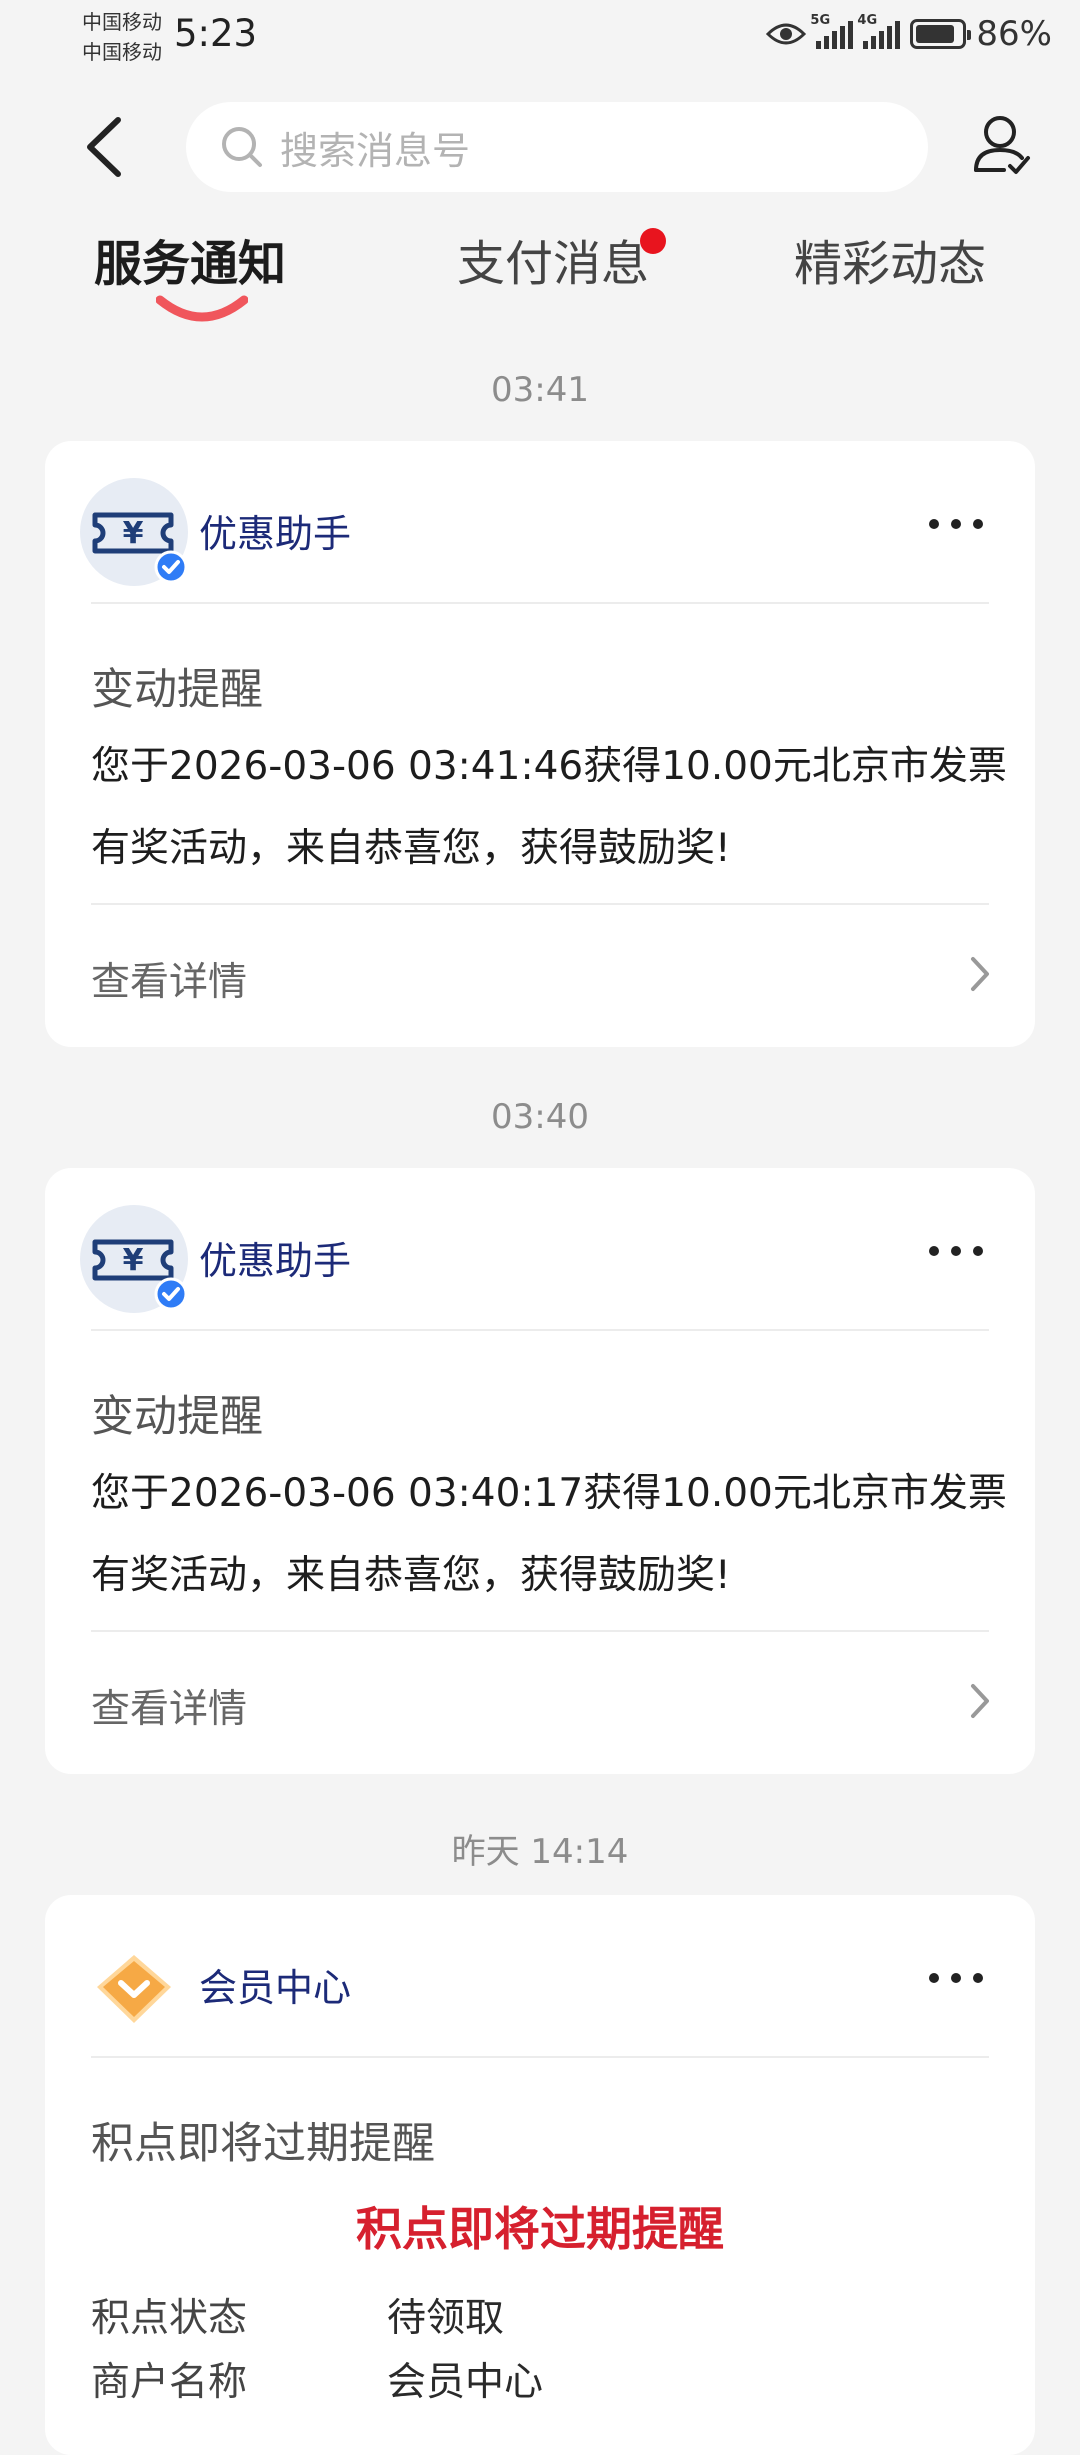 Image resolution: width=1080 pixels, height=2455 pixels. What do you see at coordinates (122, 52) in the screenshot?
I see `carrier-2: 中国移动` at bounding box center [122, 52].